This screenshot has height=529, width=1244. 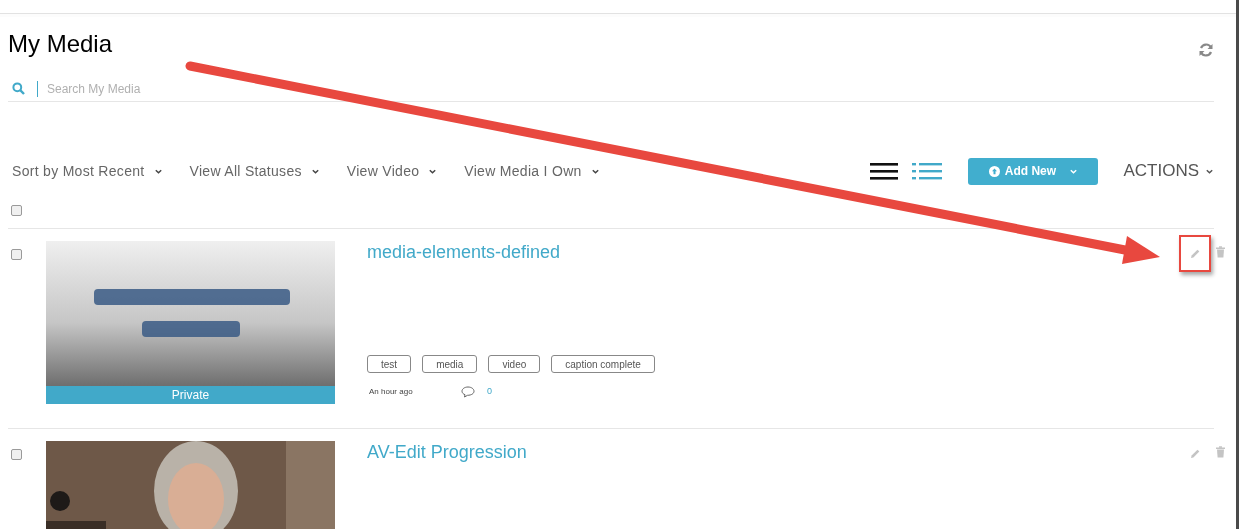 What do you see at coordinates (603, 364) in the screenshot?
I see `tag: caption complete` at bounding box center [603, 364].